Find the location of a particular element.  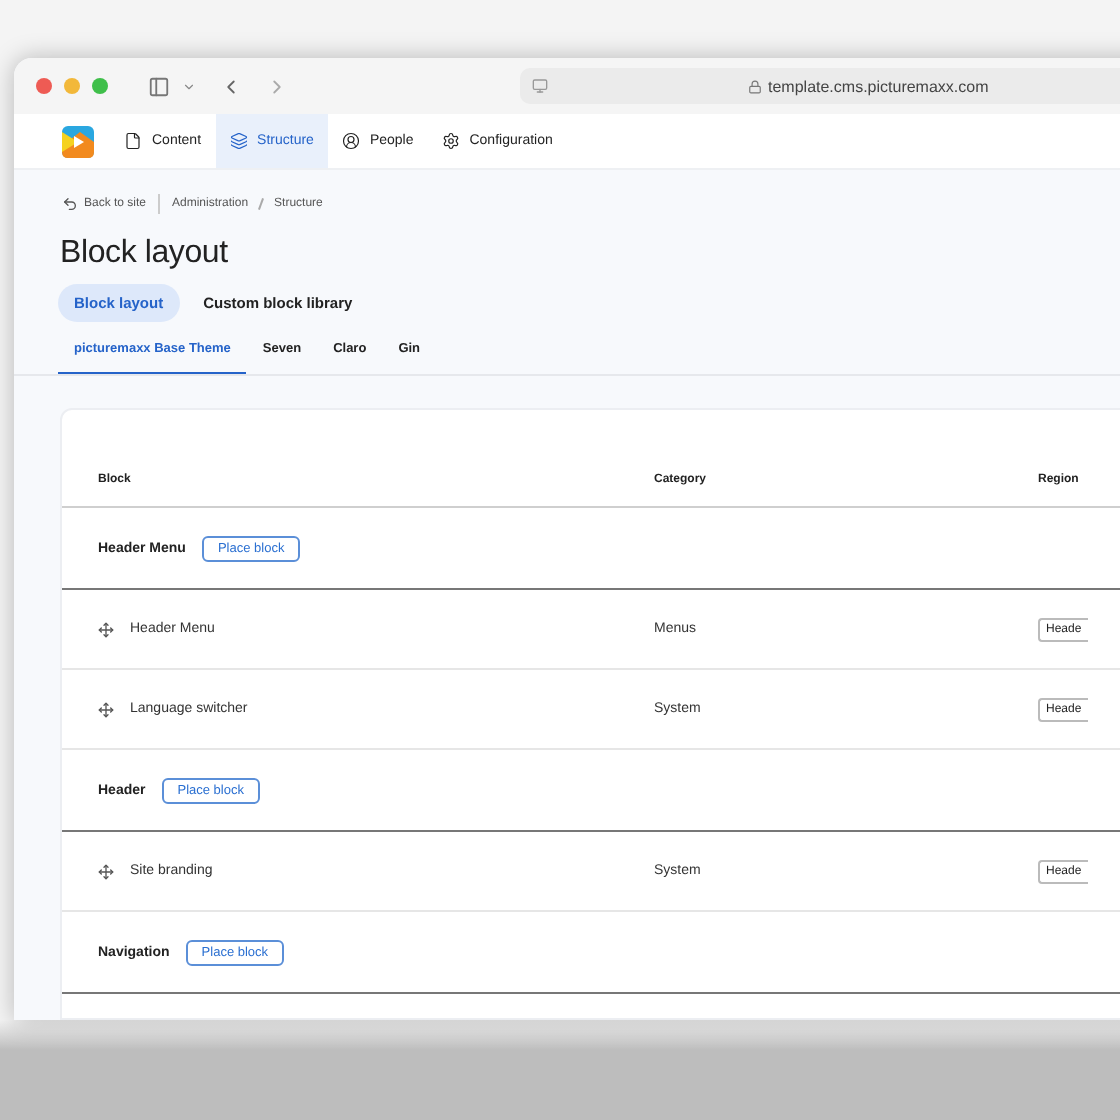

address-bar: template.cms.picturemaxx.com is located at coordinates (820, 86).